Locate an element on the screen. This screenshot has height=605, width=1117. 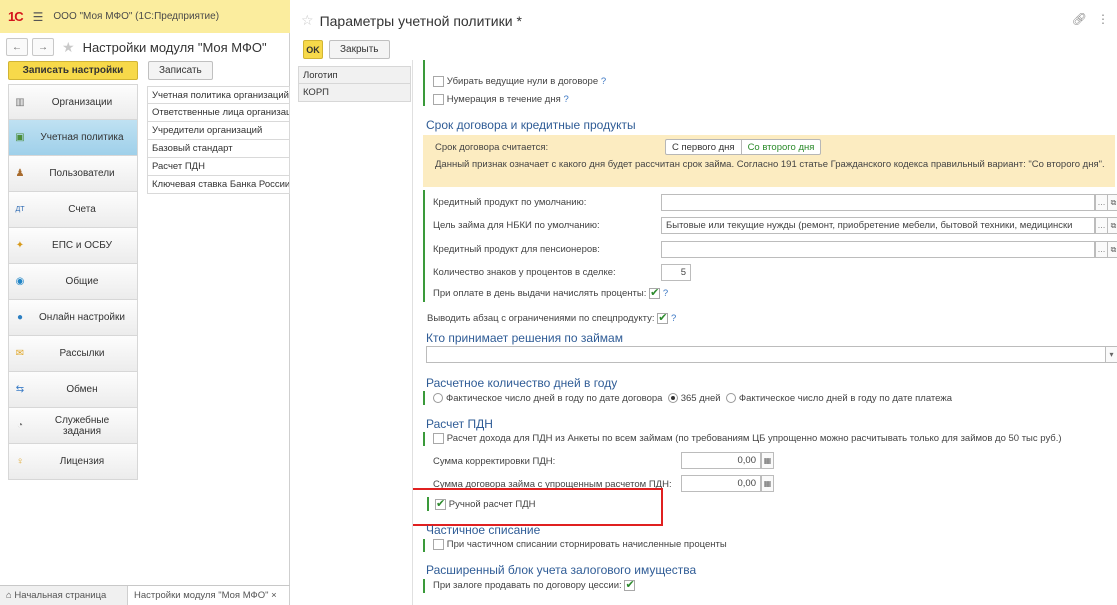
section-license: ♀ Лицензия is located at coordinates (73, 462).